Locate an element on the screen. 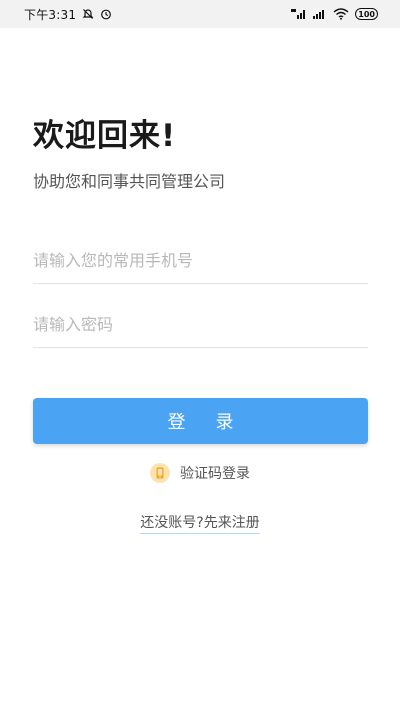 Image resolution: width=400 pixels, height=711 pixels. password-field-container is located at coordinates (200, 324).